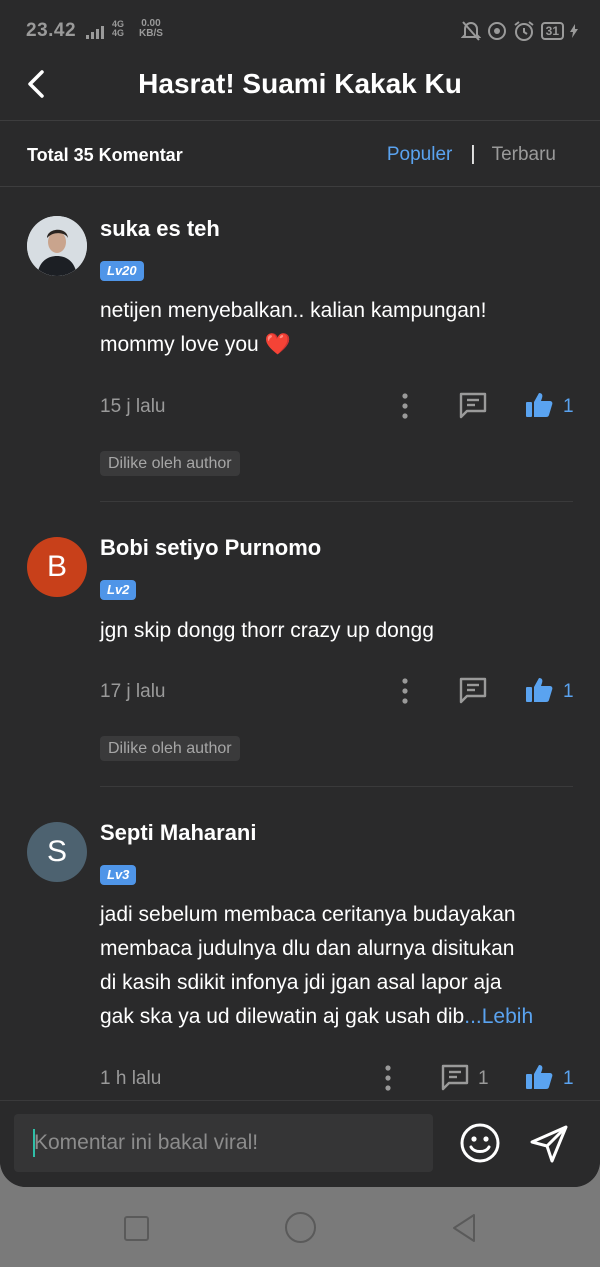 The image size is (600, 1267). Describe the element at coordinates (160, 229) in the screenshot. I see `comment-username: suka es teh` at that location.